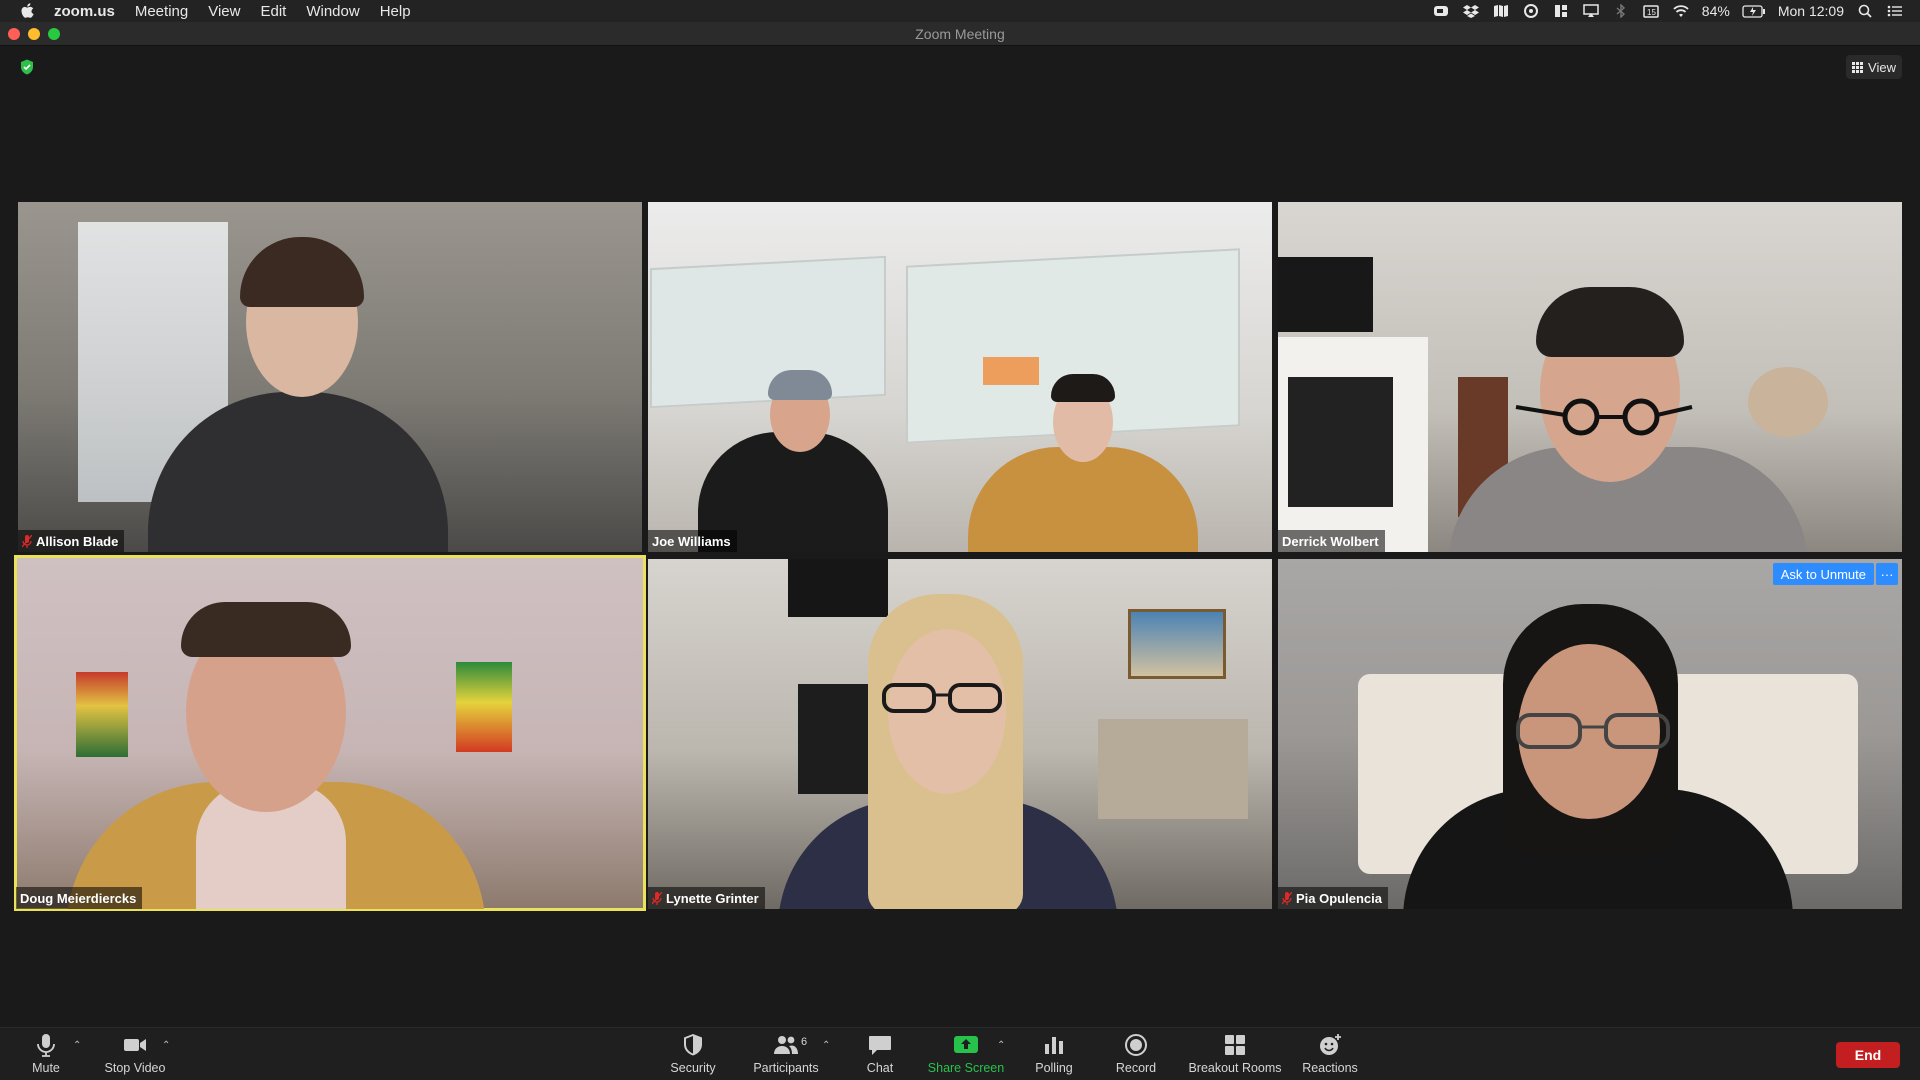  I want to click on fireplace, so click(838, 739).